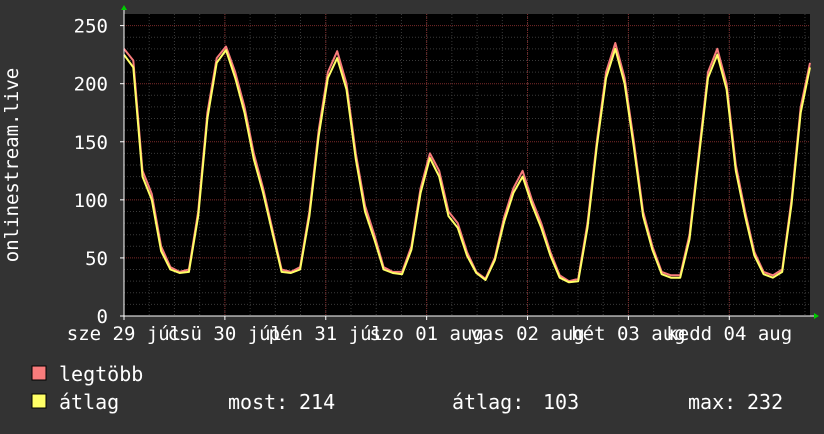 The image size is (824, 434). Describe the element at coordinates (87, 388) in the screenshot. I see `legend: legtöbb átlag` at that location.